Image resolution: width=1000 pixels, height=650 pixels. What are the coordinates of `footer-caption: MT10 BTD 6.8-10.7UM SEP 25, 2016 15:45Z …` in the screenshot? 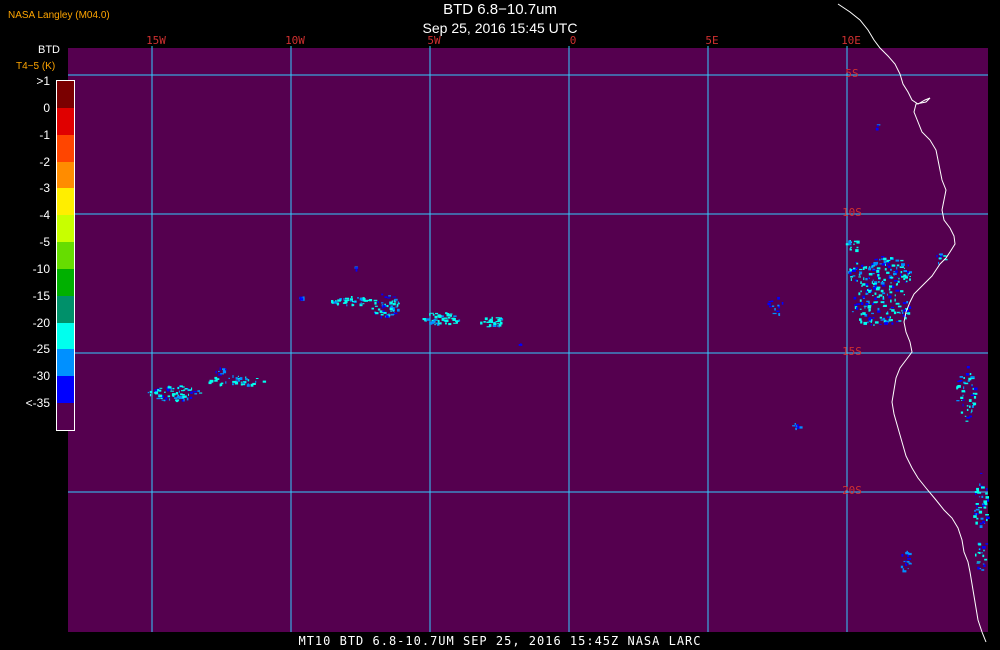 It's located at (500, 641).